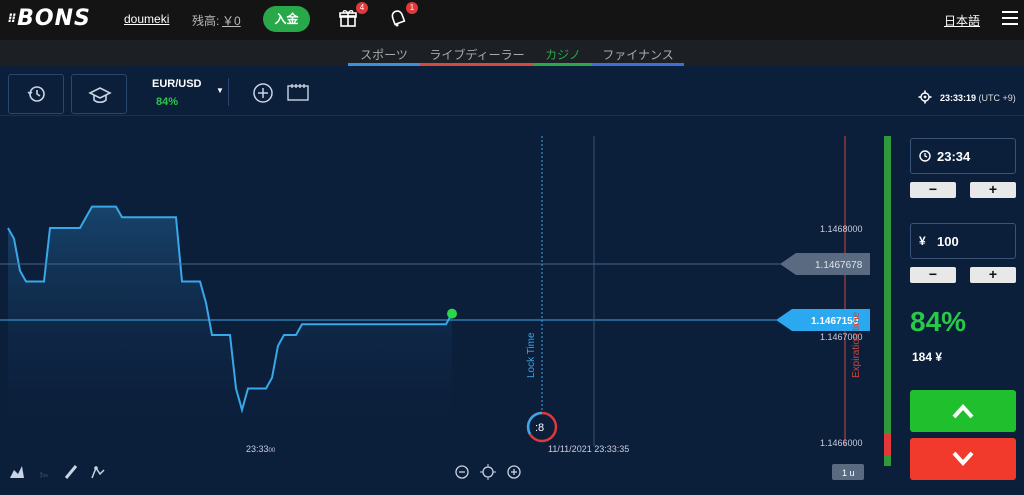 This screenshot has height=495, width=1024. I want to click on logo: ⁝⁝BONS, so click(49, 18).